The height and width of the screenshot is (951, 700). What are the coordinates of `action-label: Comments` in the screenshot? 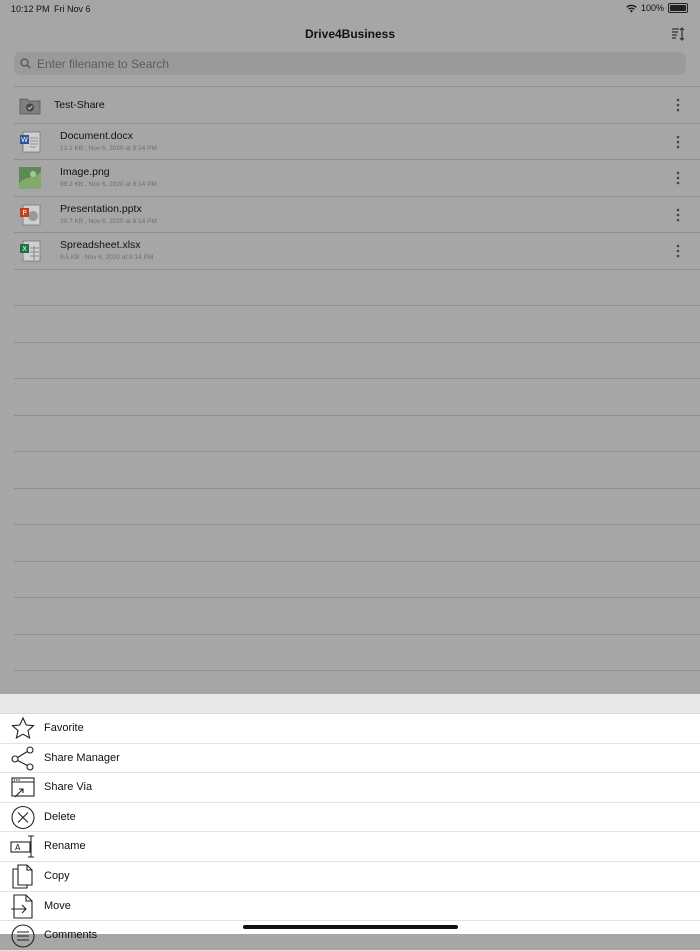 It's located at (71, 935).